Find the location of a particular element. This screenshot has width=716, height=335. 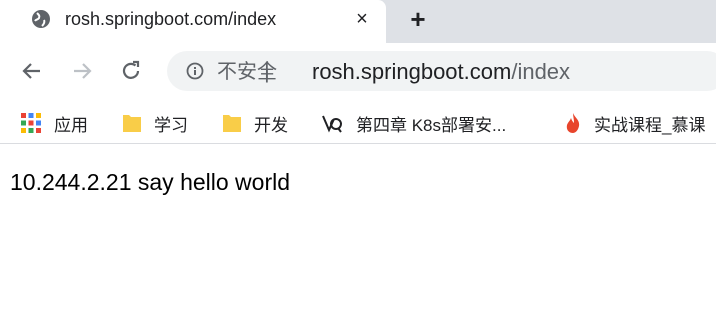

close-icon: × is located at coordinates (362, 19).